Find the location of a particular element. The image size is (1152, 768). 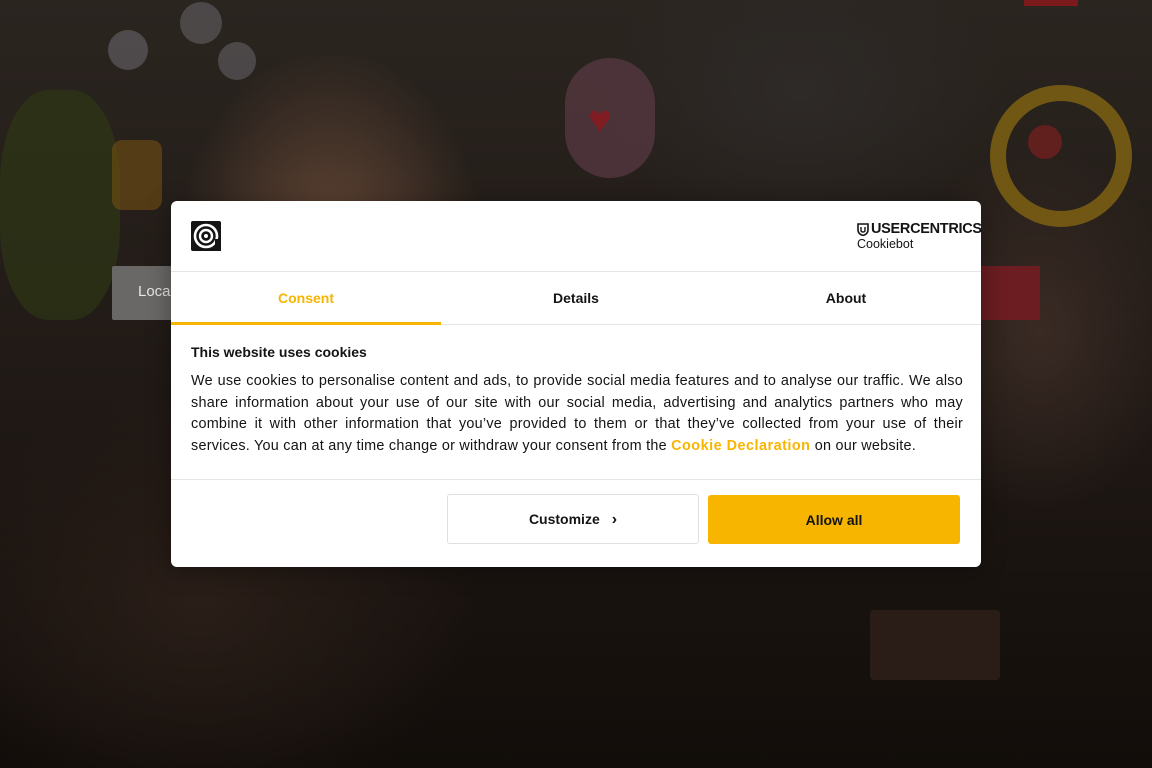

ring-logo-decoration is located at coordinates (1061, 156).